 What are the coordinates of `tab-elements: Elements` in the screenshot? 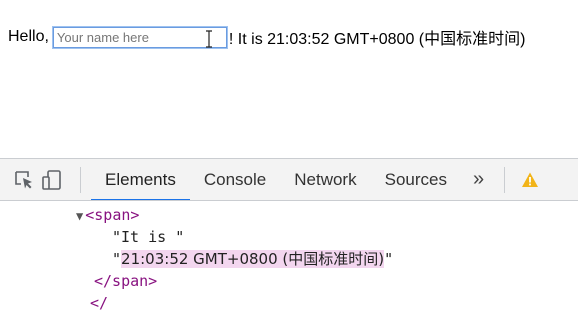 It's located at (140, 179).